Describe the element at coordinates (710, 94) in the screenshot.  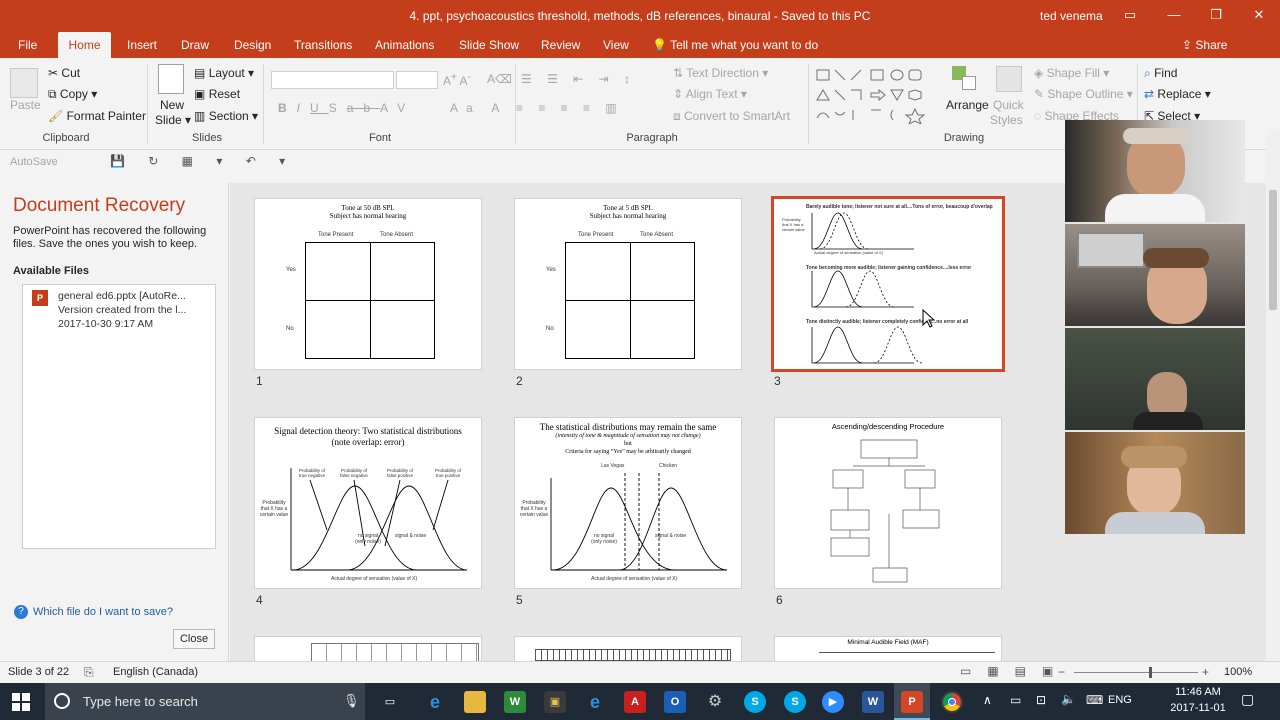
I see `align-text-button: ⇕ Align Text ▾` at that location.